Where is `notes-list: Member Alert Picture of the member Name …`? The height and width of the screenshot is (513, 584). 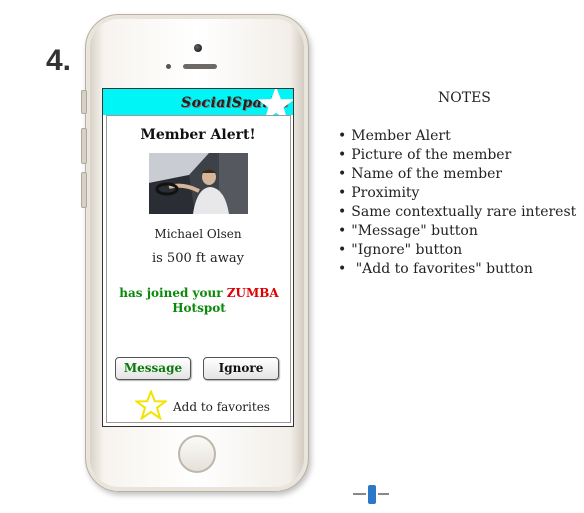
notes-list: Member Alert Picture of the member Name … is located at coordinates (457, 203).